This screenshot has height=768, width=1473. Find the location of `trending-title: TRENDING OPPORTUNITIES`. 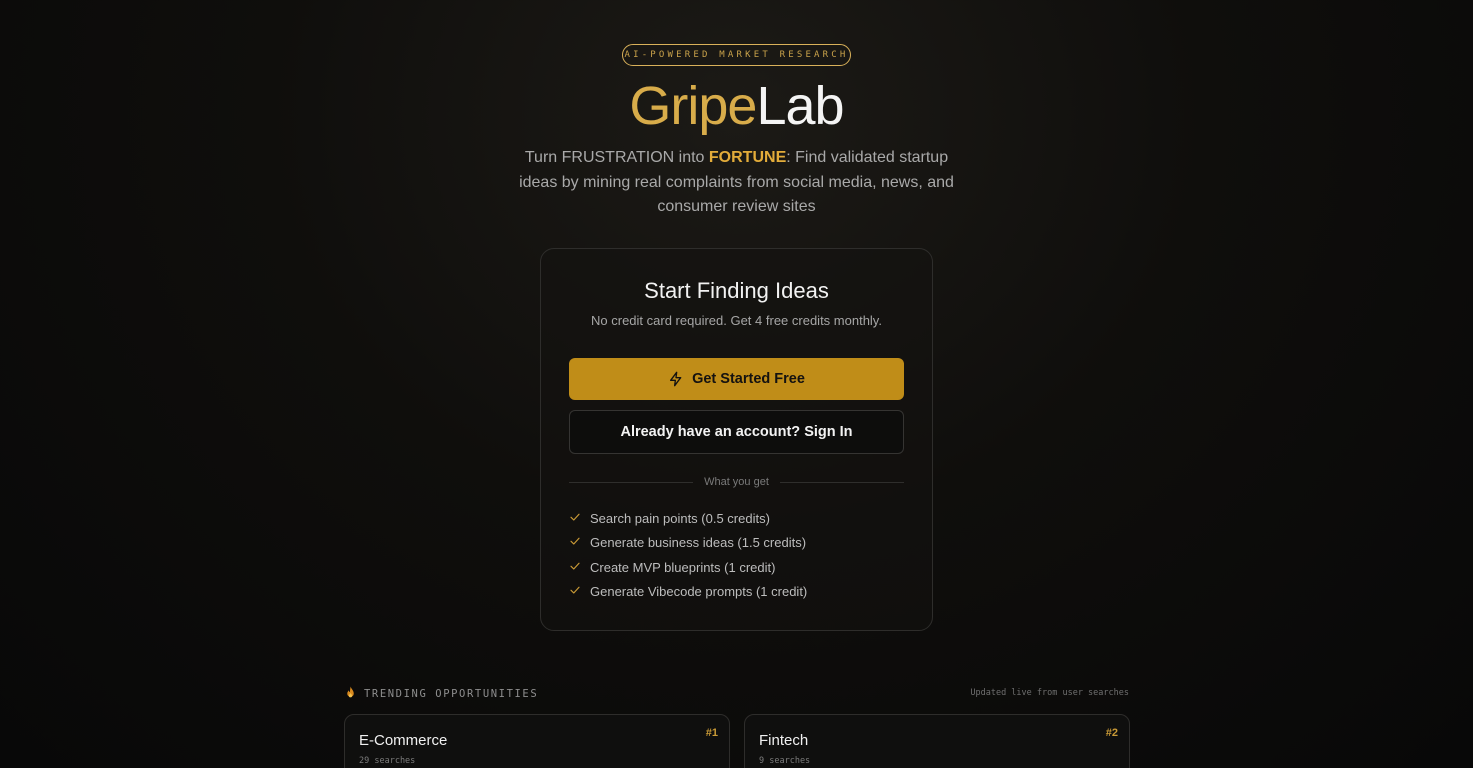

trending-title: TRENDING OPPORTUNITIES is located at coordinates (451, 694).